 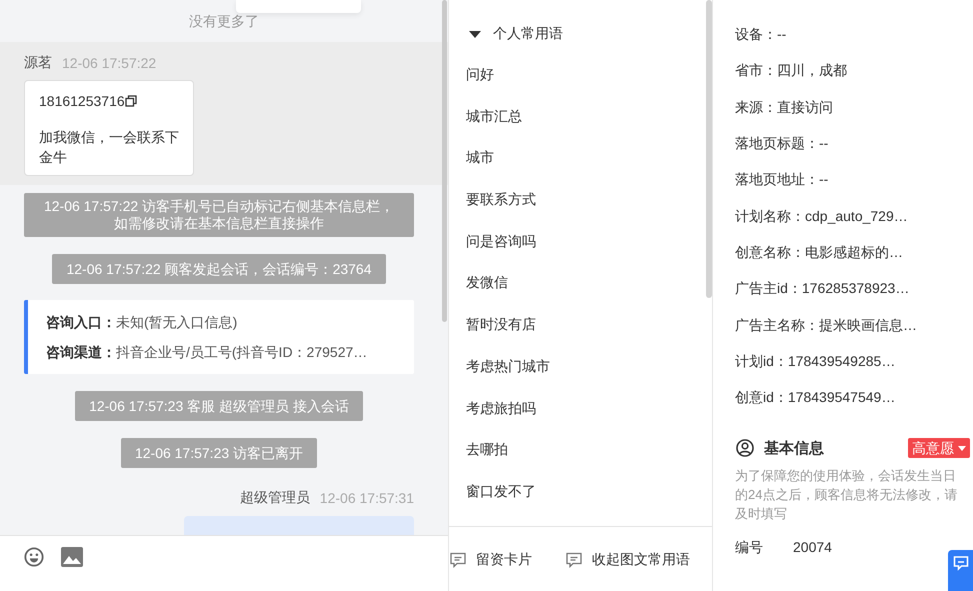 What do you see at coordinates (501, 199) in the screenshot?
I see `phrase-item: 要联系方式` at bounding box center [501, 199].